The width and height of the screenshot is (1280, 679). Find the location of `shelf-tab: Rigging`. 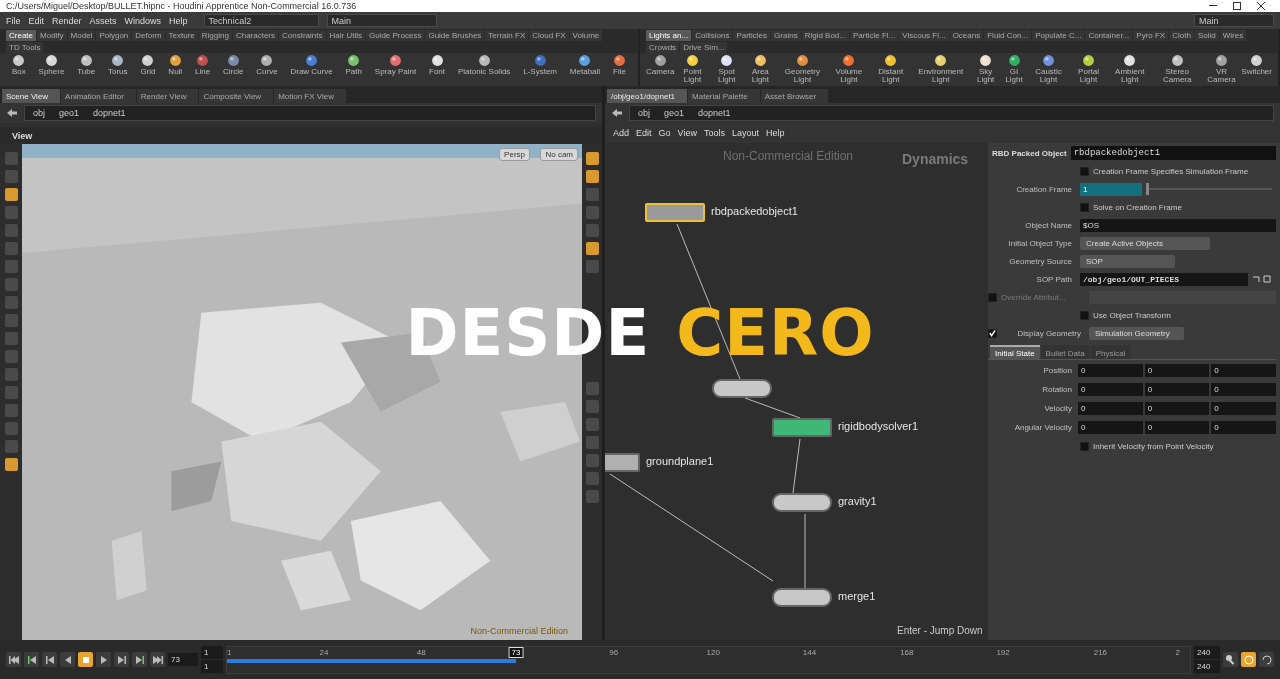

shelf-tab: Rigging is located at coordinates (215, 35).